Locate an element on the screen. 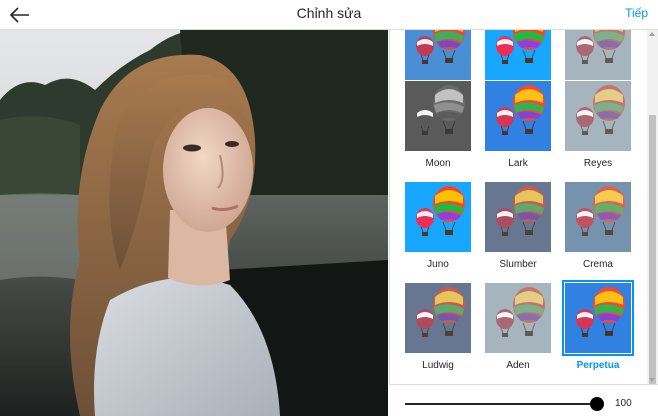  filter-item-aden: Aden is located at coordinates (519, 333).